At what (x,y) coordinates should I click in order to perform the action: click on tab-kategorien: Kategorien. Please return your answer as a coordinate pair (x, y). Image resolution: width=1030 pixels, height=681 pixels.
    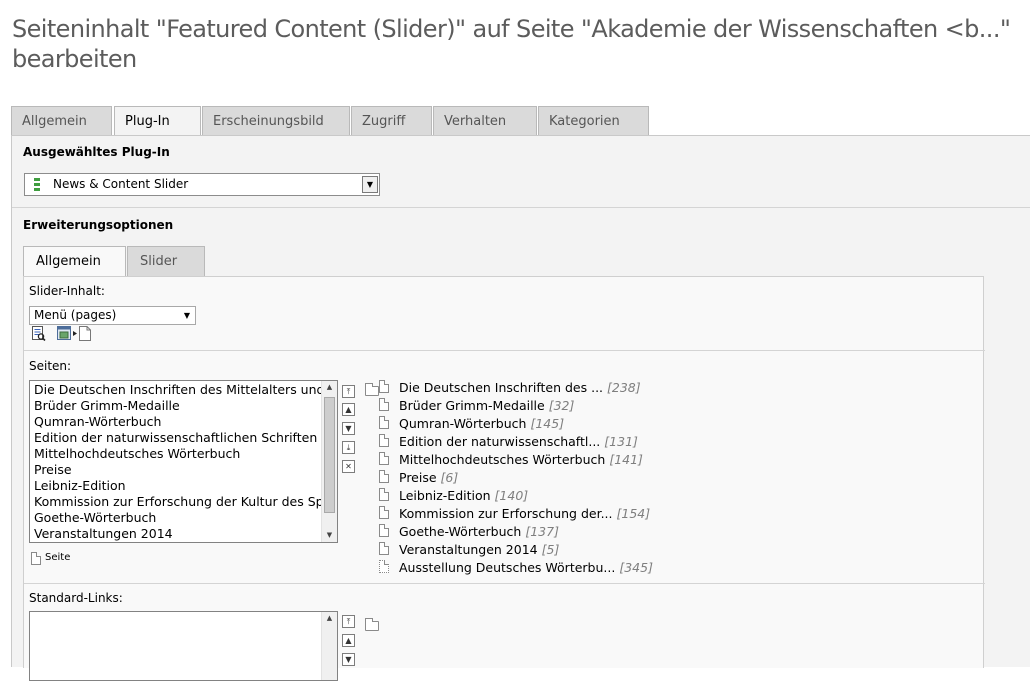
    Looking at the image, I should click on (593, 121).